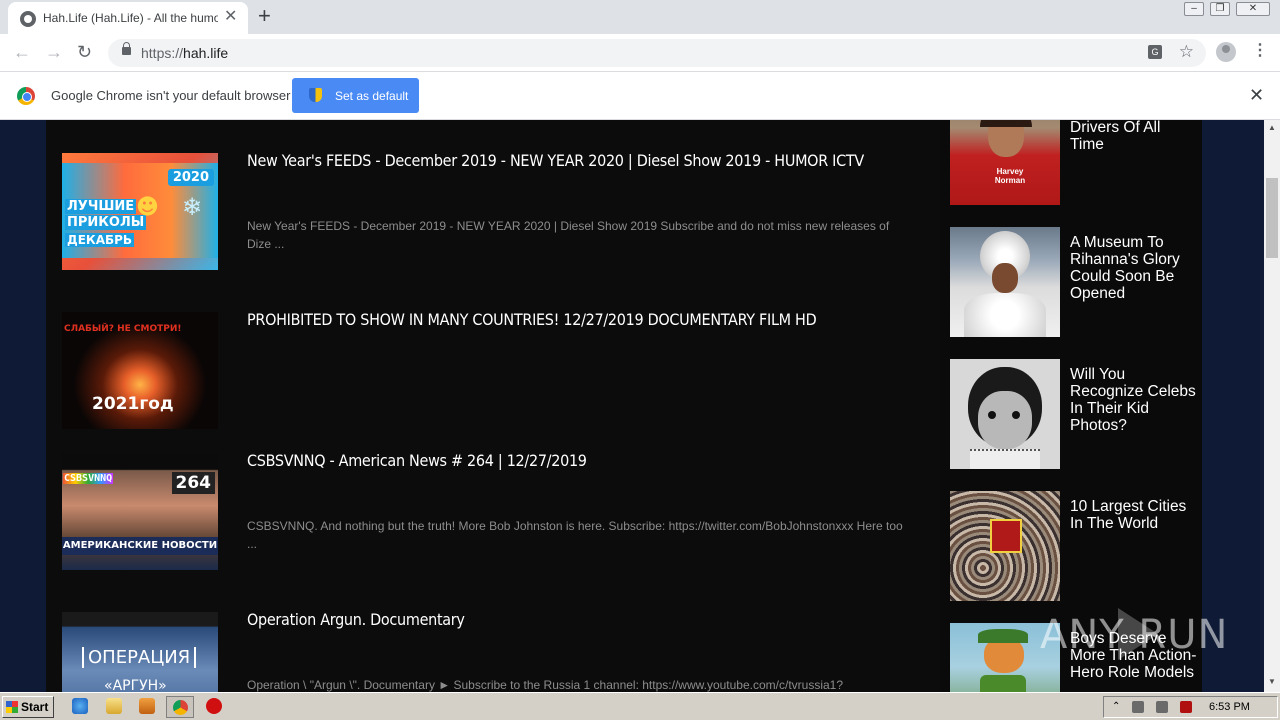  I want to click on card-caption: 10 Largest Cities In The World, so click(1134, 515).